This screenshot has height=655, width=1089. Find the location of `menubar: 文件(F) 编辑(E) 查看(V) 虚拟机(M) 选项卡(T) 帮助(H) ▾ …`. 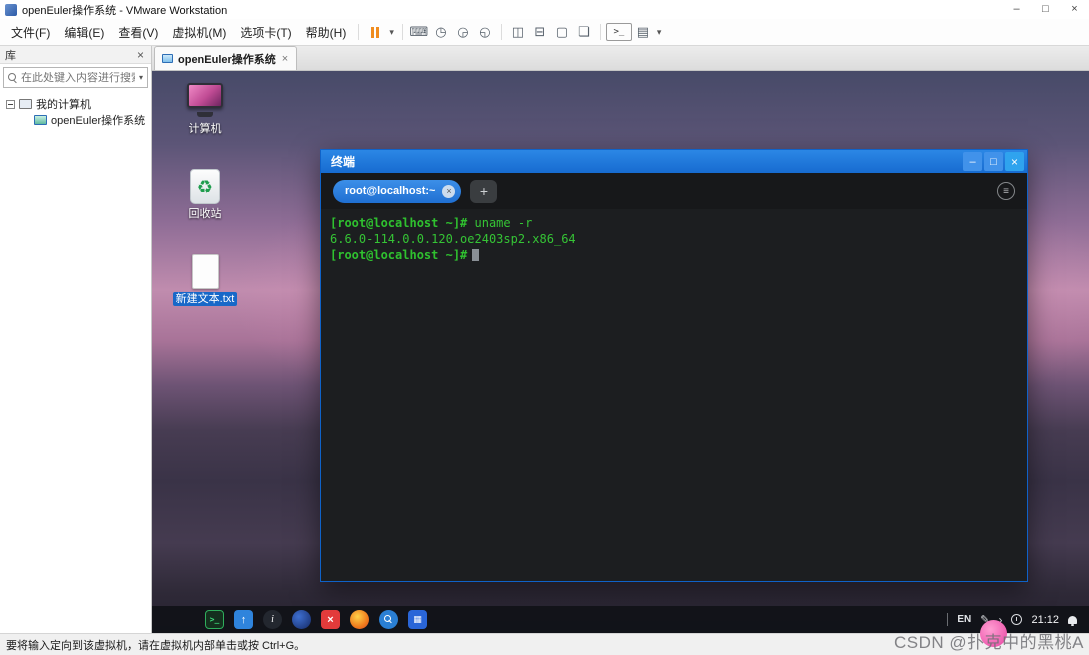

menubar: 文件(F) 编辑(E) 查看(V) 虚拟机(M) 选项卡(T) 帮助(H) ▾ … is located at coordinates (544, 32).